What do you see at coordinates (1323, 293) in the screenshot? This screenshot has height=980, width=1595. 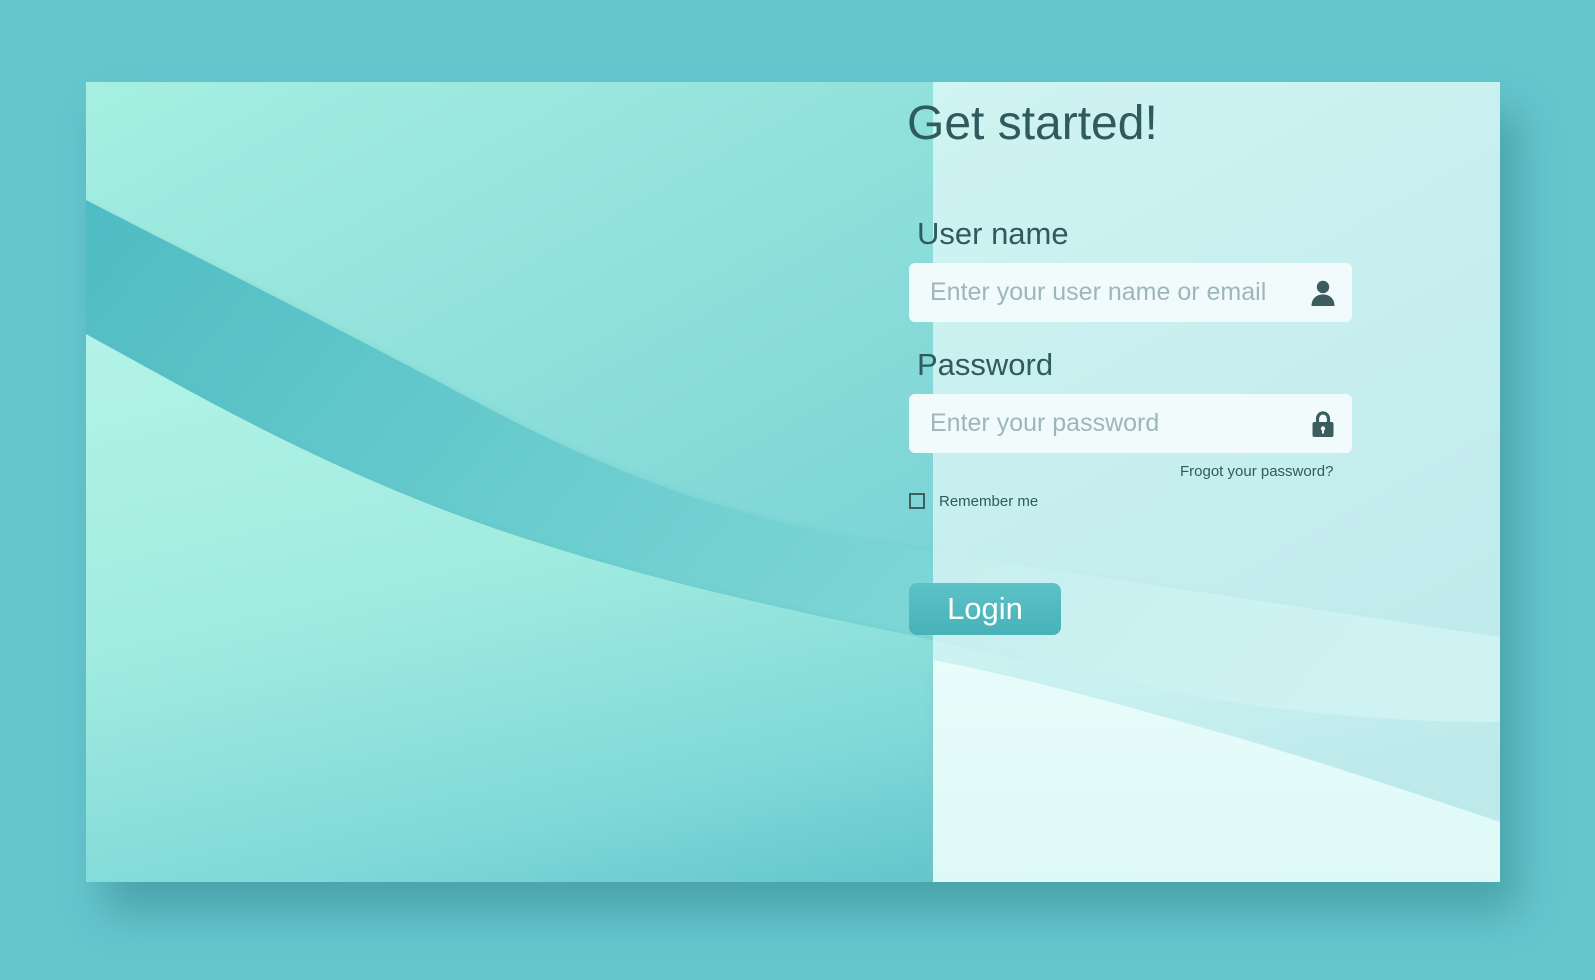 I see `user-icon` at bounding box center [1323, 293].